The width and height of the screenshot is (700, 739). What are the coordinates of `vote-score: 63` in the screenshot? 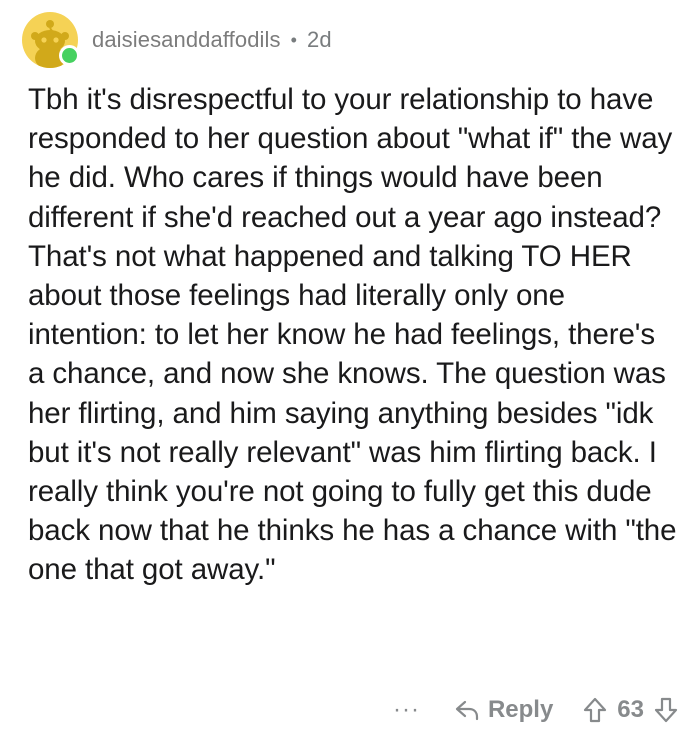 It's located at (630, 709).